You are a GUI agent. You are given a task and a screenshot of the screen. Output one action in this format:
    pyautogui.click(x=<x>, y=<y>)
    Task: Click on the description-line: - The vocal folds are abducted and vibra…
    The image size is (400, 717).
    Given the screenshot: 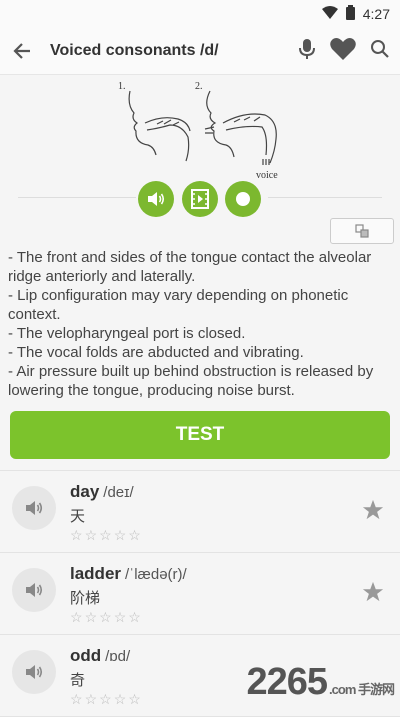 What is the action you would take?
    pyautogui.click(x=156, y=352)
    